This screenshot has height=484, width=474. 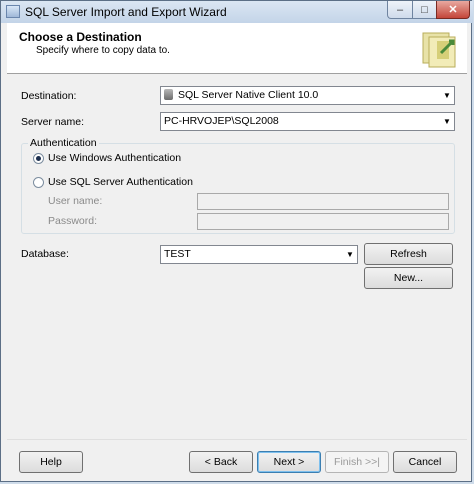 I want to click on close-icon: ✕, so click(x=453, y=10).